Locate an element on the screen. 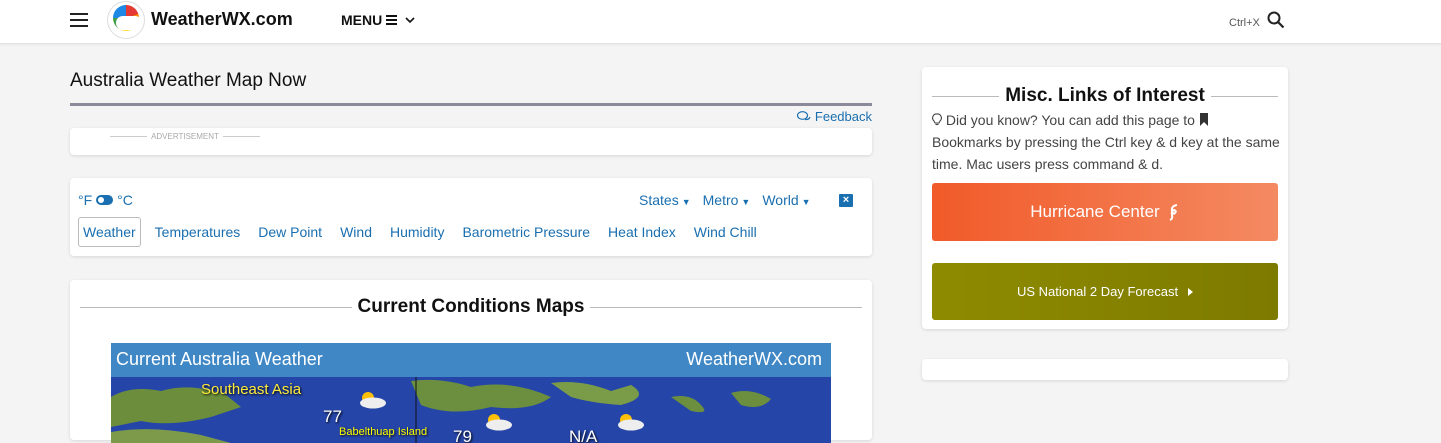 This screenshot has width=1441, height=443. feedback-label: Feedback is located at coordinates (843, 116).